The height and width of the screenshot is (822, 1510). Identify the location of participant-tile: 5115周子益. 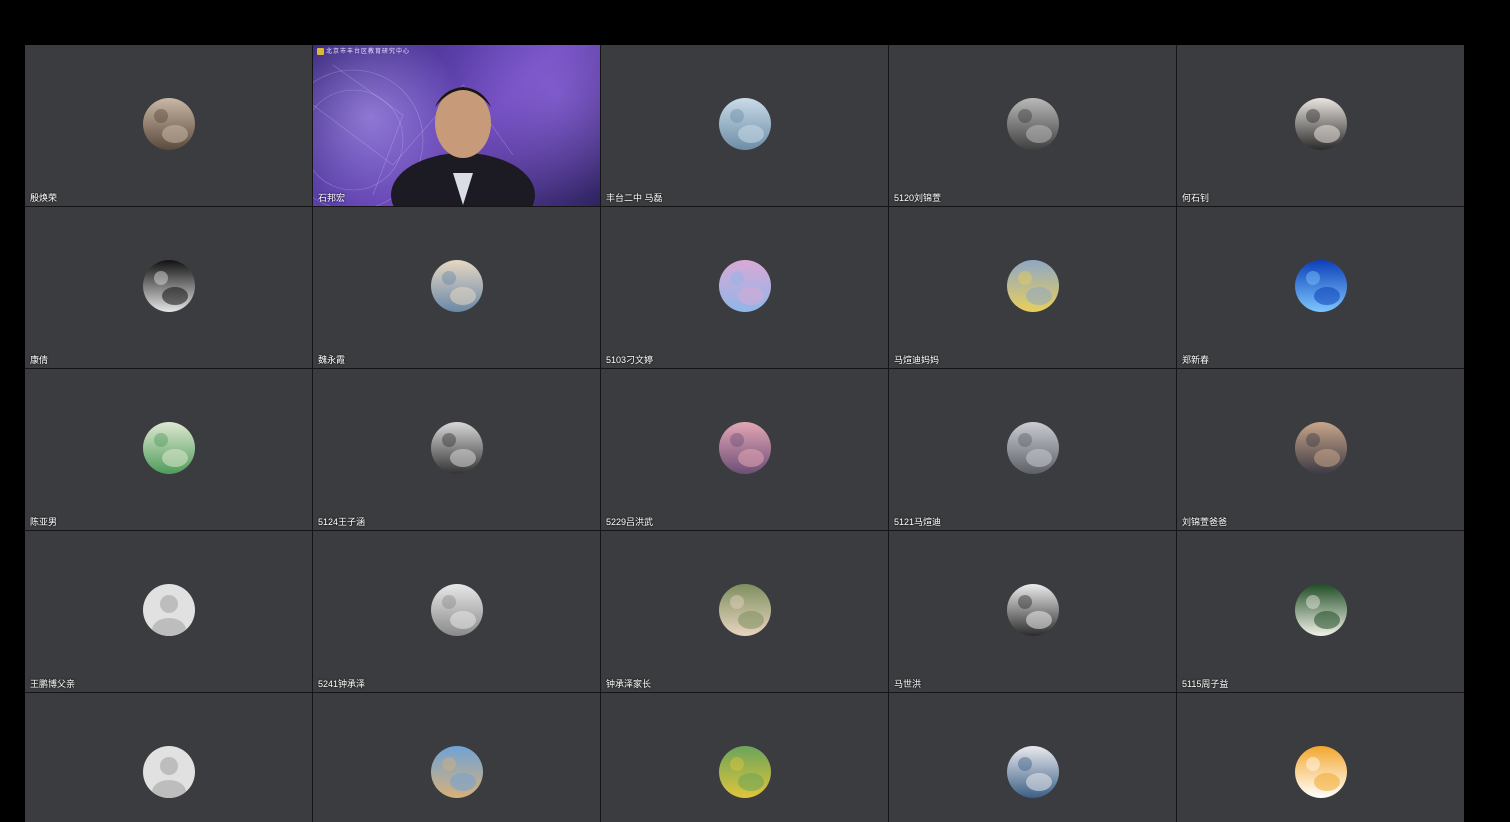
(1320, 611).